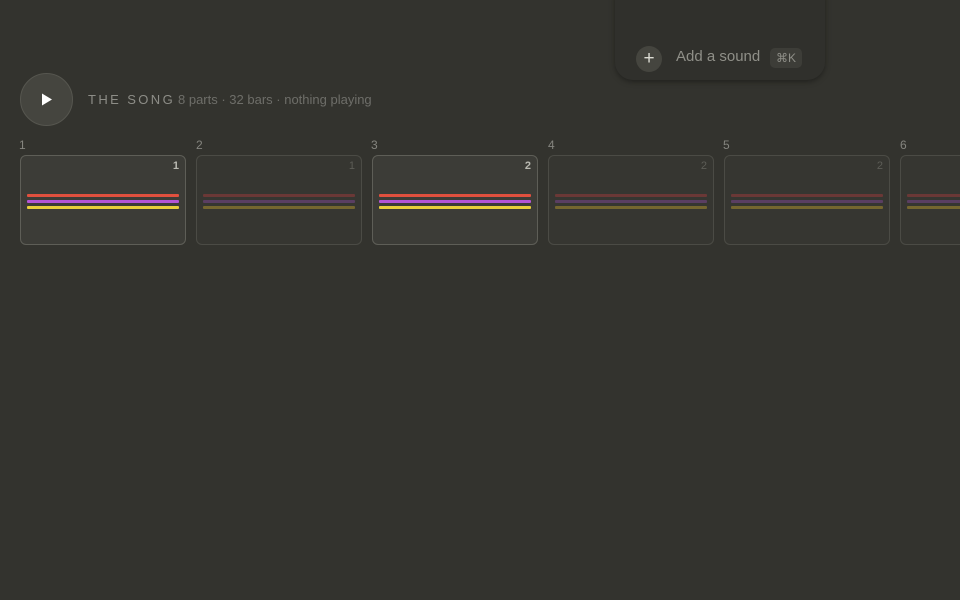 This screenshot has height=600, width=960. I want to click on part-number: 4, so click(551, 145).